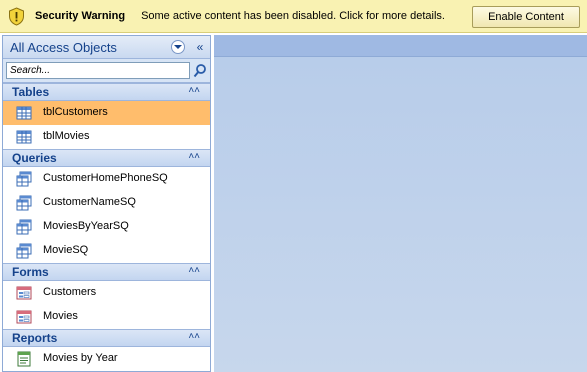  Describe the element at coordinates (200, 47) in the screenshot. I see `collapse-pane-icon: «` at that location.